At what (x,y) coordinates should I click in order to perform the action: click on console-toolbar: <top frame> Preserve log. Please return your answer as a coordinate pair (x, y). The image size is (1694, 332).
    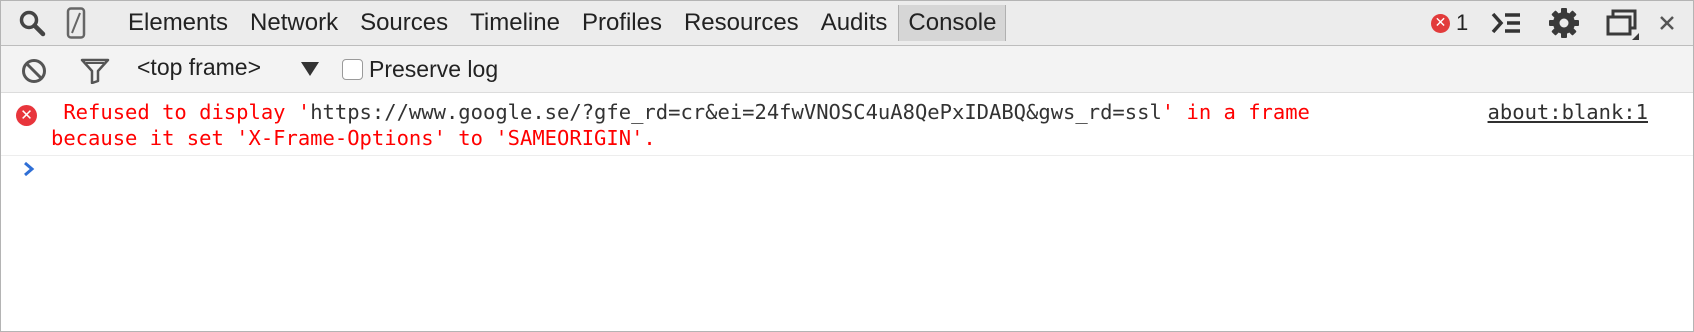
    Looking at the image, I should click on (847, 69).